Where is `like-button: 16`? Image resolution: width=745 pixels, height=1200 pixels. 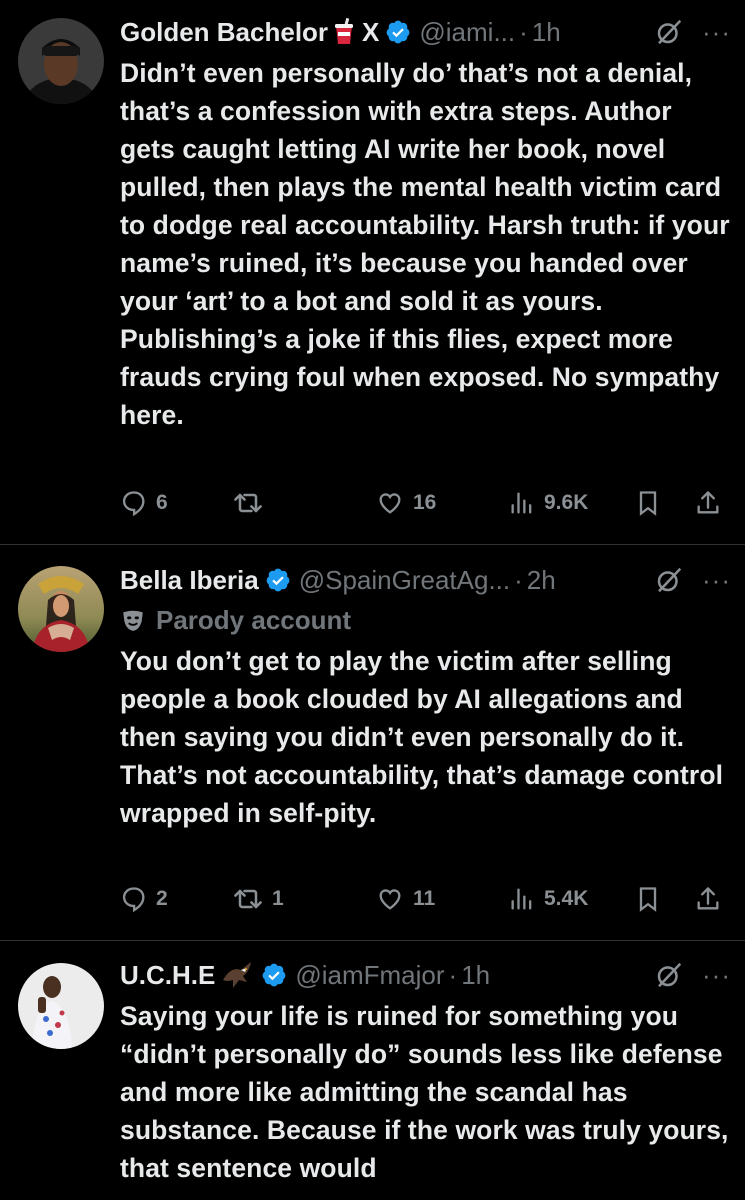 like-button: 16 is located at coordinates (405, 503).